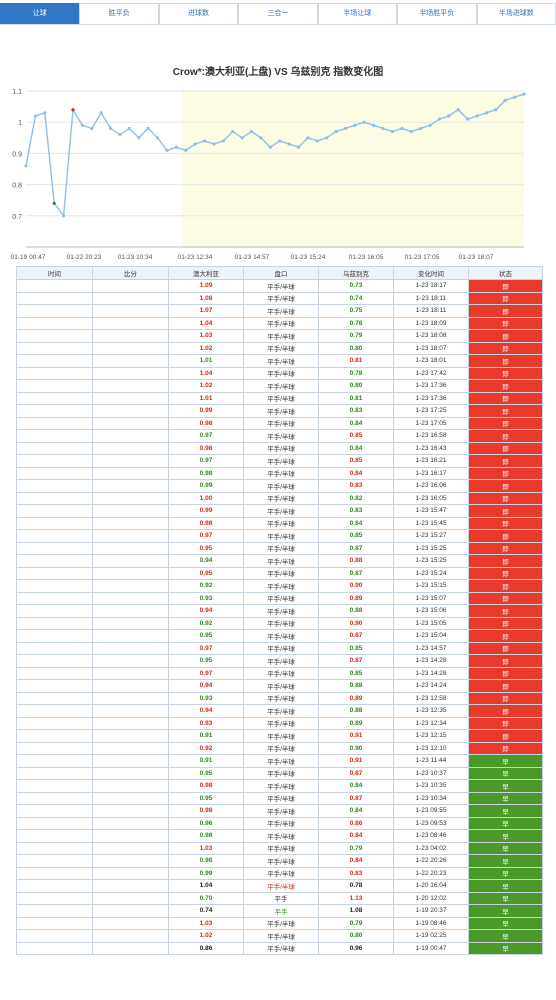 Image resolution: width=556 pixels, height=1000 pixels. I want to click on home-odds-cell: 0.94, so click(206, 561).